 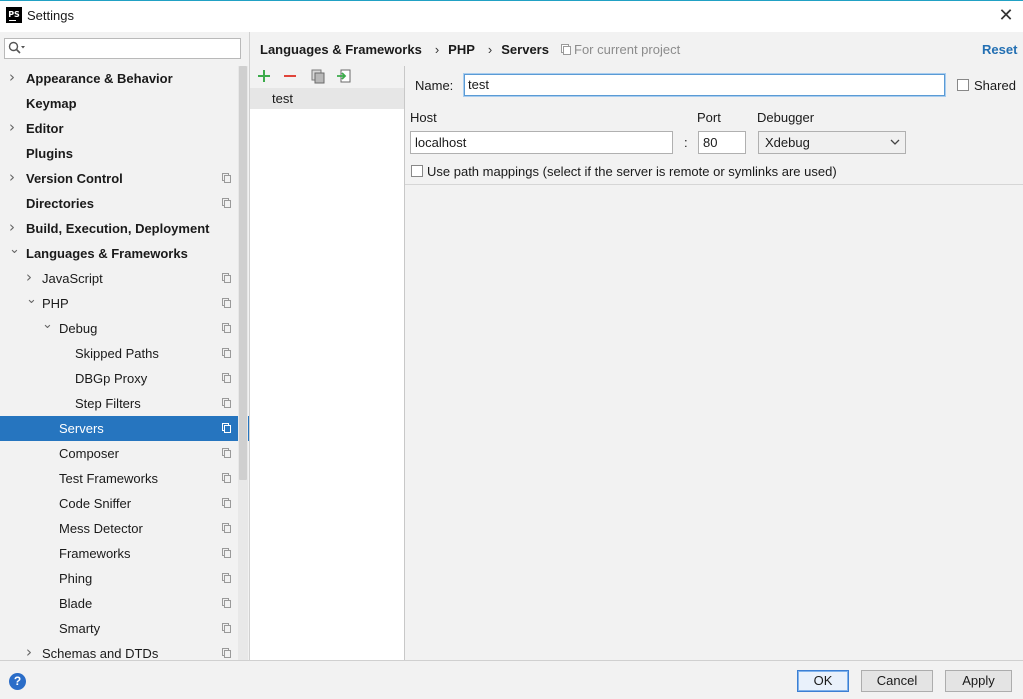 What do you see at coordinates (14, 15) in the screenshot?
I see `phpstorm-logo-icon: PS` at bounding box center [14, 15].